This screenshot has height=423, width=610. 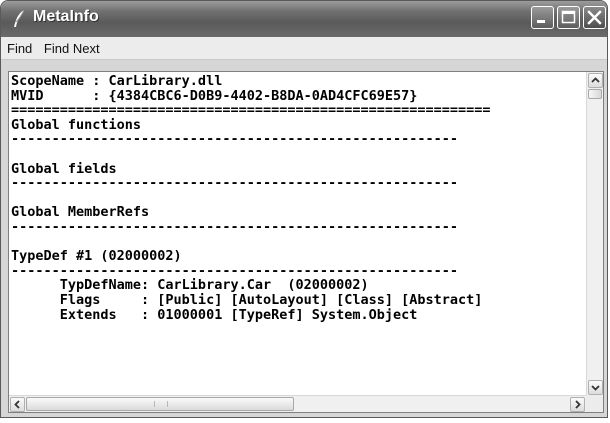 I want to click on maximize-button, so click(x=568, y=17).